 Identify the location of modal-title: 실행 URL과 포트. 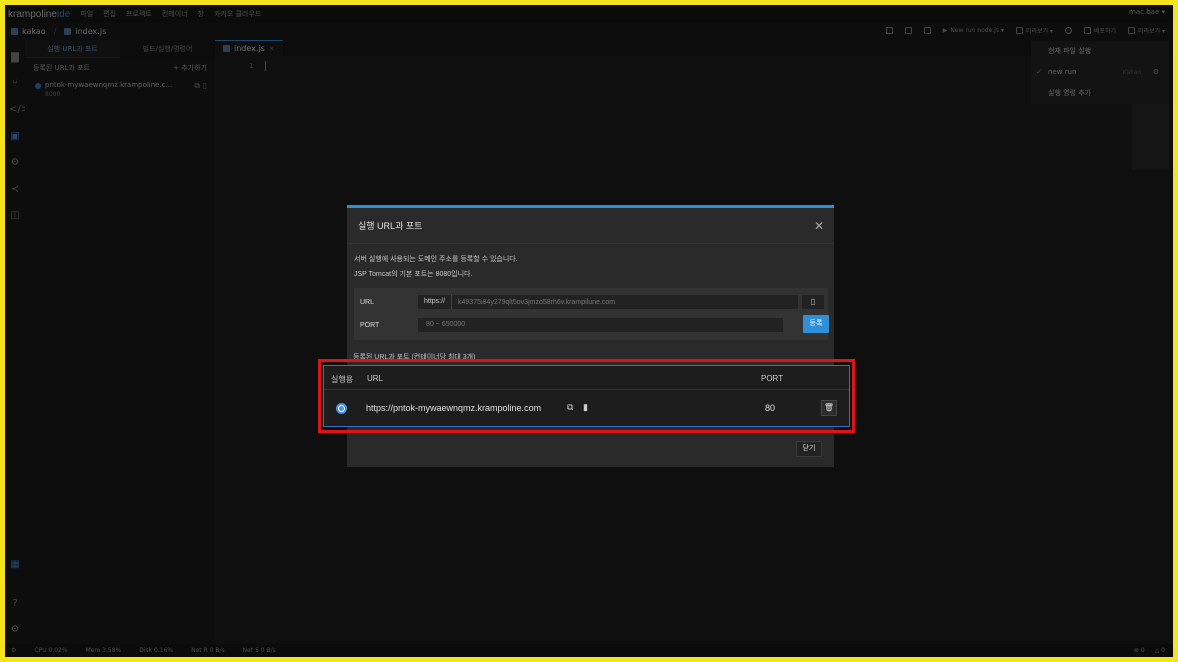
(390, 226).